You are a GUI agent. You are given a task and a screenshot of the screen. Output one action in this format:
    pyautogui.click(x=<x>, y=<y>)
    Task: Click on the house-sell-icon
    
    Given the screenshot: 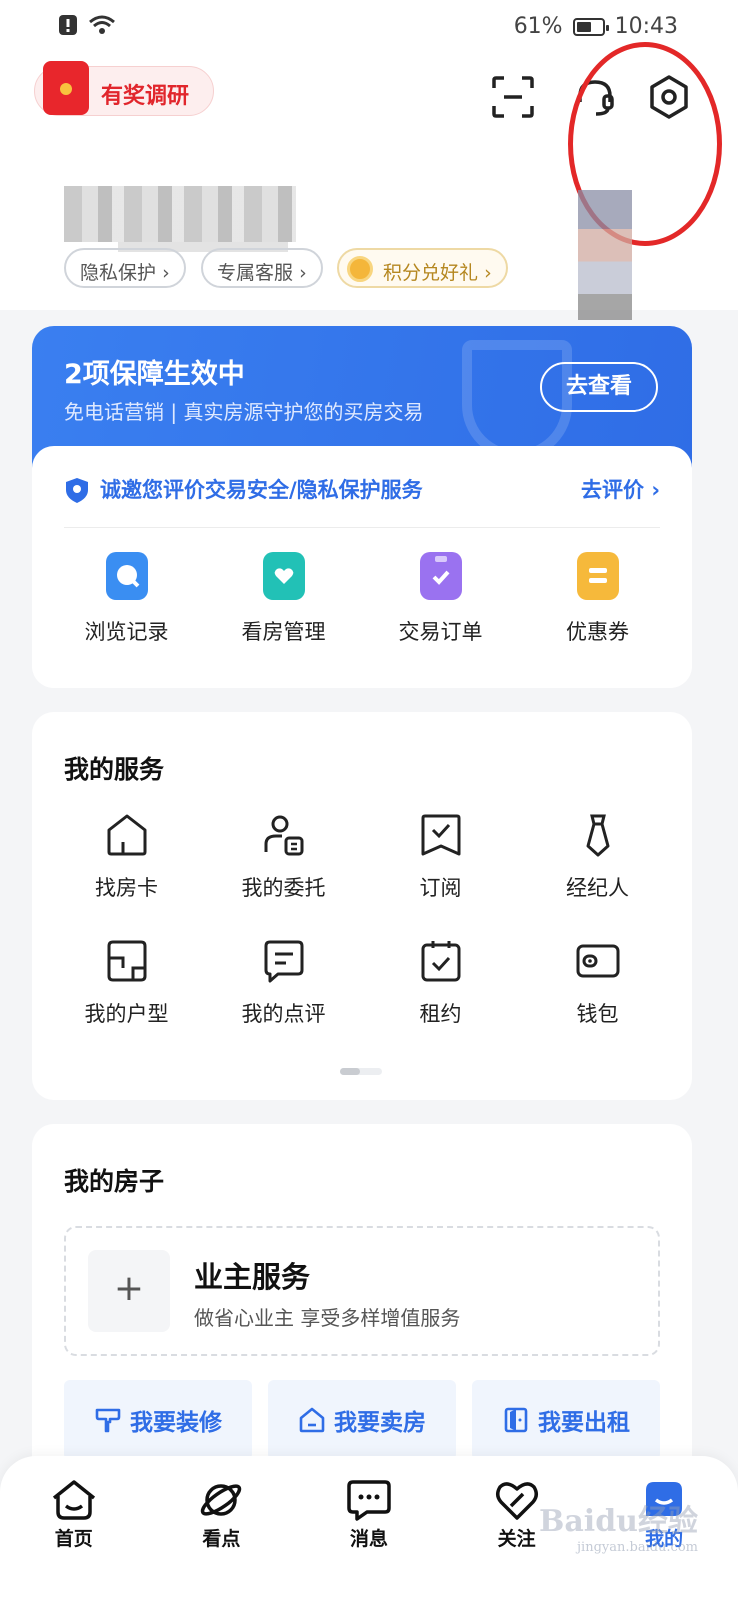 What is the action you would take?
    pyautogui.click(x=312, y=1420)
    